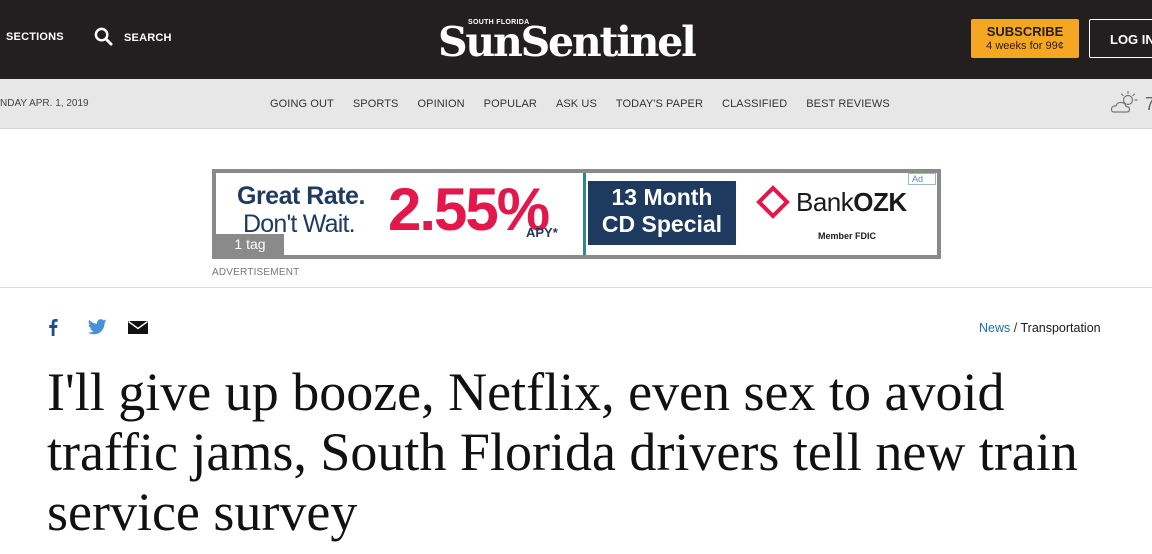 The height and width of the screenshot is (554, 1152). Describe the element at coordinates (97, 327) in the screenshot. I see `twitter-icon` at that location.